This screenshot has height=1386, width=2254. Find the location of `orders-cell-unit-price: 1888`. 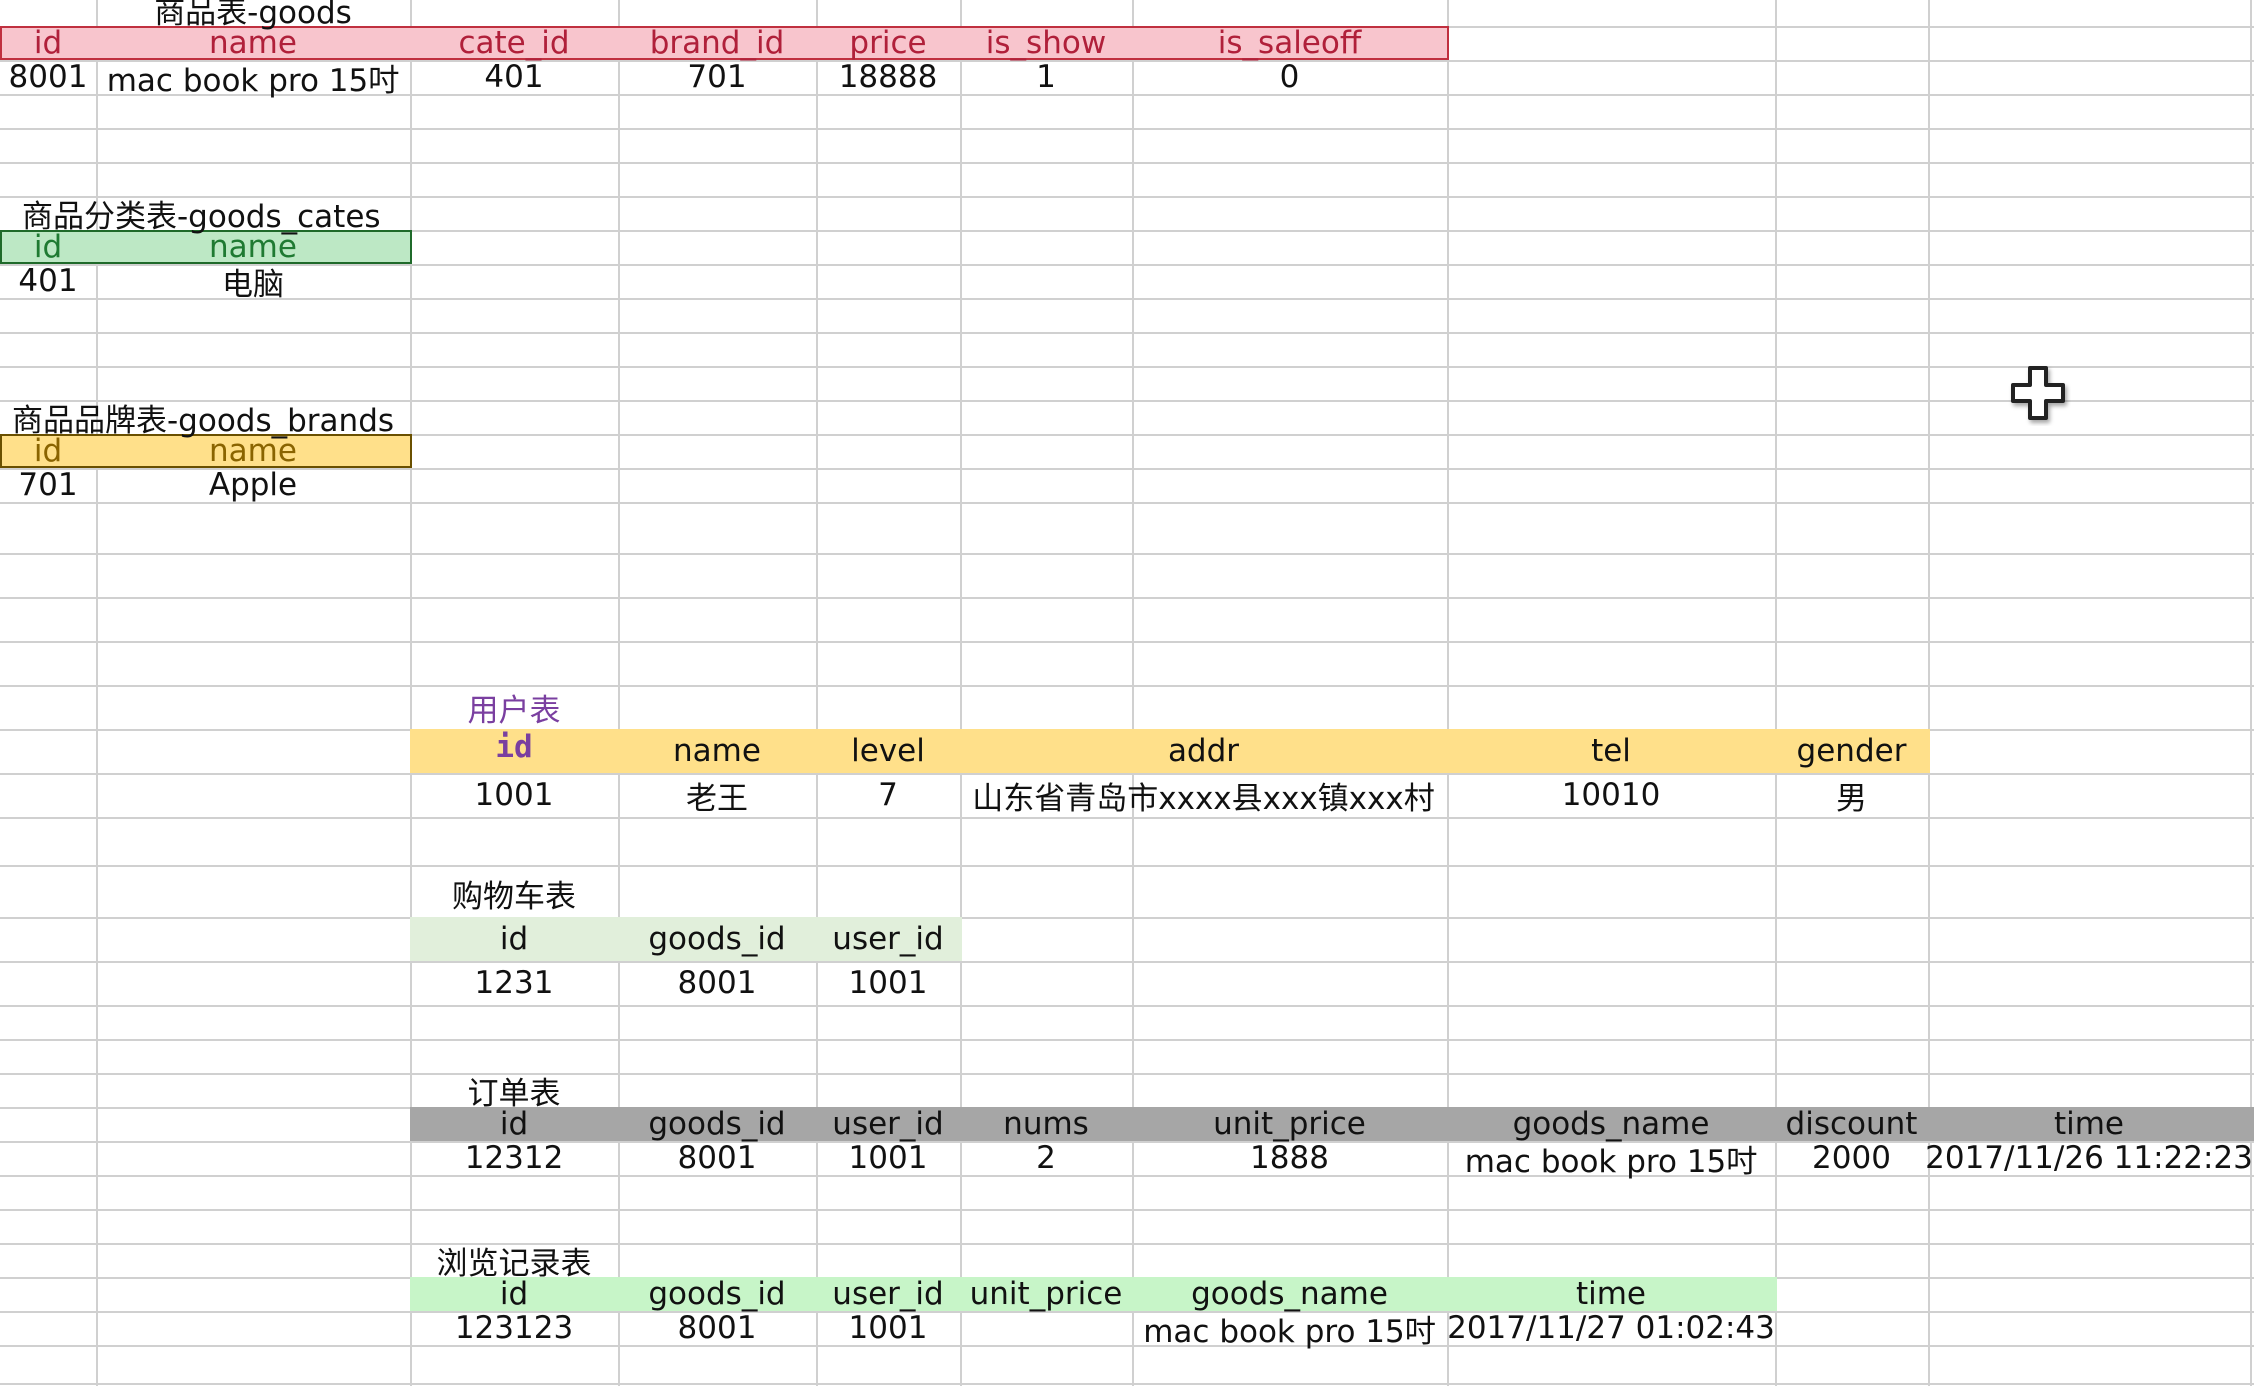

orders-cell-unit-price: 1888 is located at coordinates (1289, 1158).